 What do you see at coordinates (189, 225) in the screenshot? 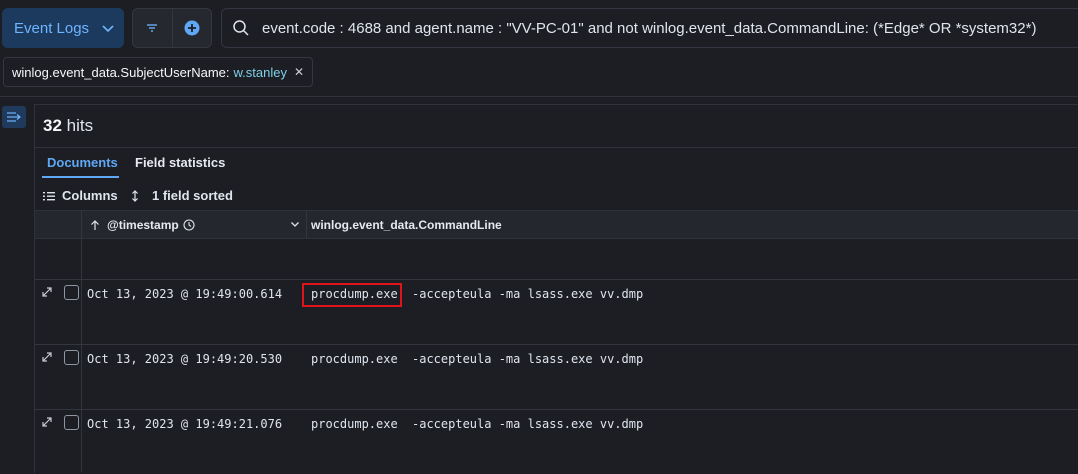
I see `clock-icon` at bounding box center [189, 225].